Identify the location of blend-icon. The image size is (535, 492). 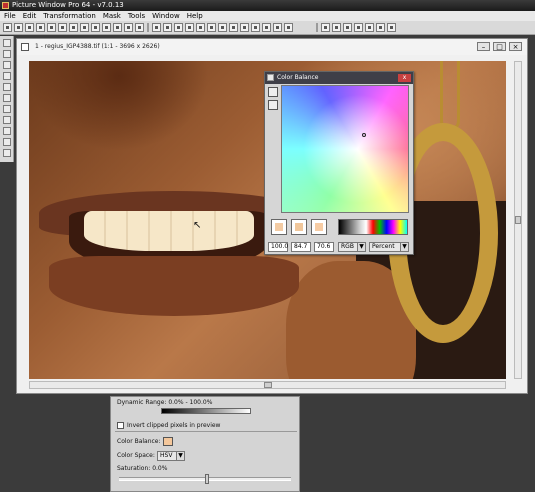
(117, 27).